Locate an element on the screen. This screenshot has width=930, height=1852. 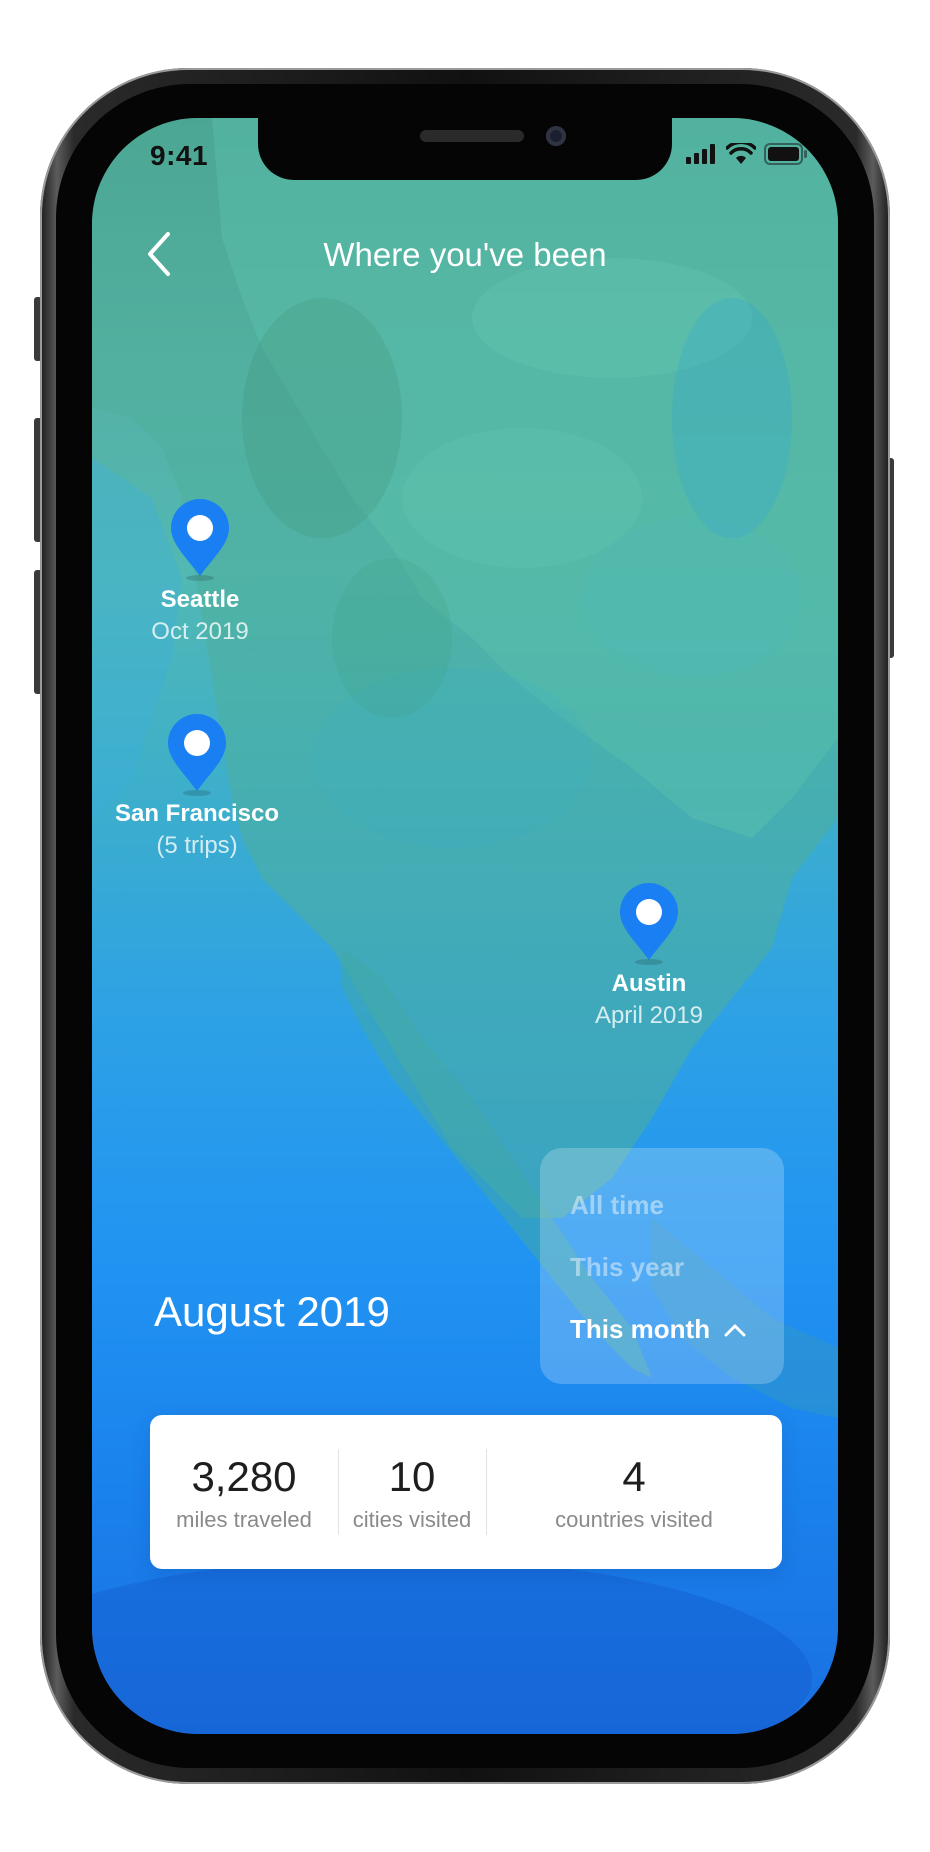
notch is located at coordinates (465, 149).